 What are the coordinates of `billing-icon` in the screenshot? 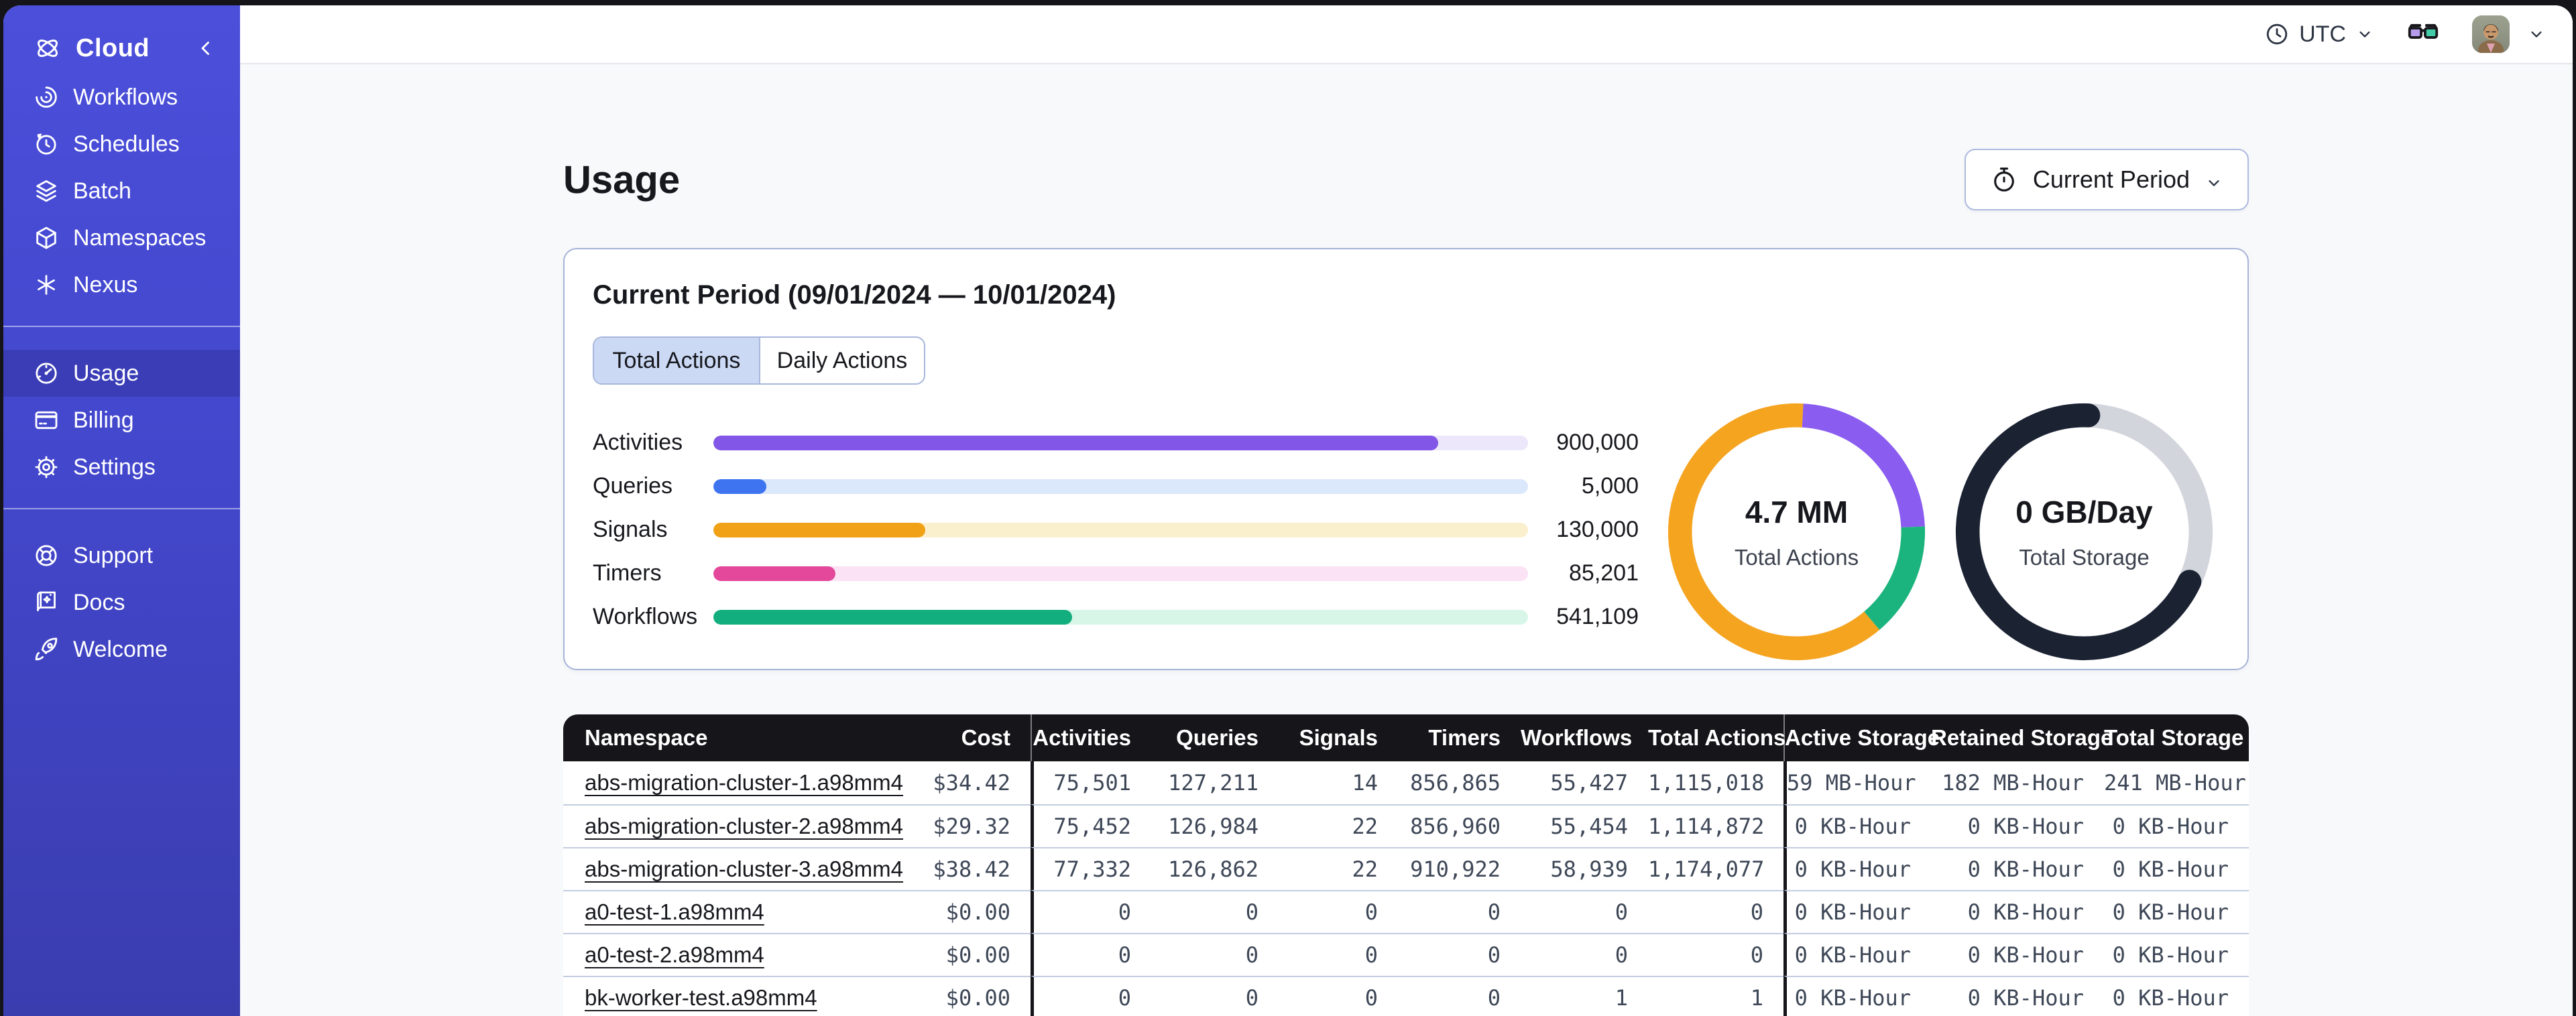 It's located at (46, 420).